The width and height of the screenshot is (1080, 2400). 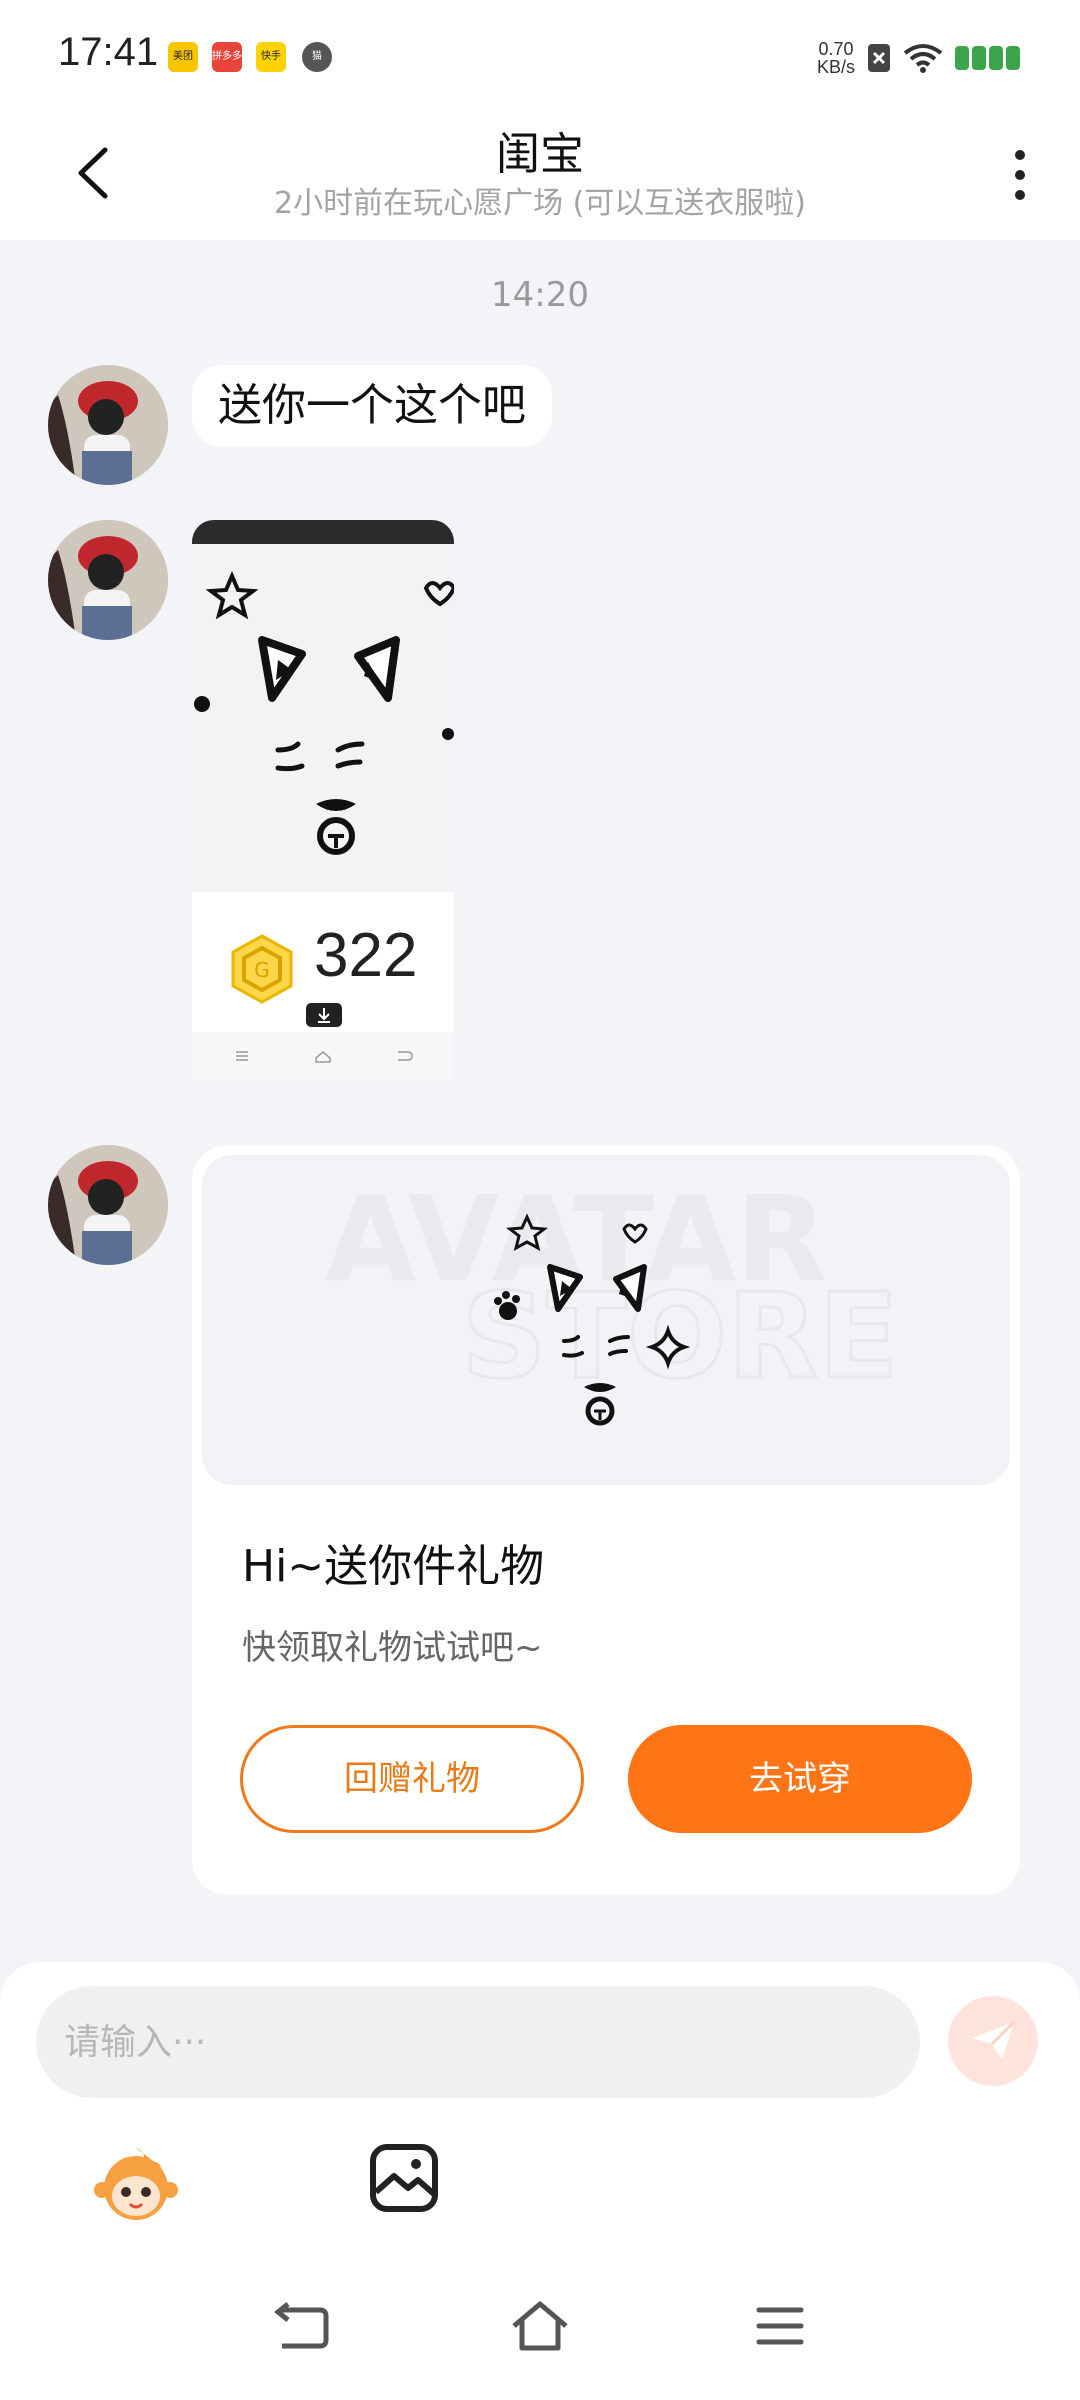 I want to click on cat-face-image, so click(x=323, y=724).